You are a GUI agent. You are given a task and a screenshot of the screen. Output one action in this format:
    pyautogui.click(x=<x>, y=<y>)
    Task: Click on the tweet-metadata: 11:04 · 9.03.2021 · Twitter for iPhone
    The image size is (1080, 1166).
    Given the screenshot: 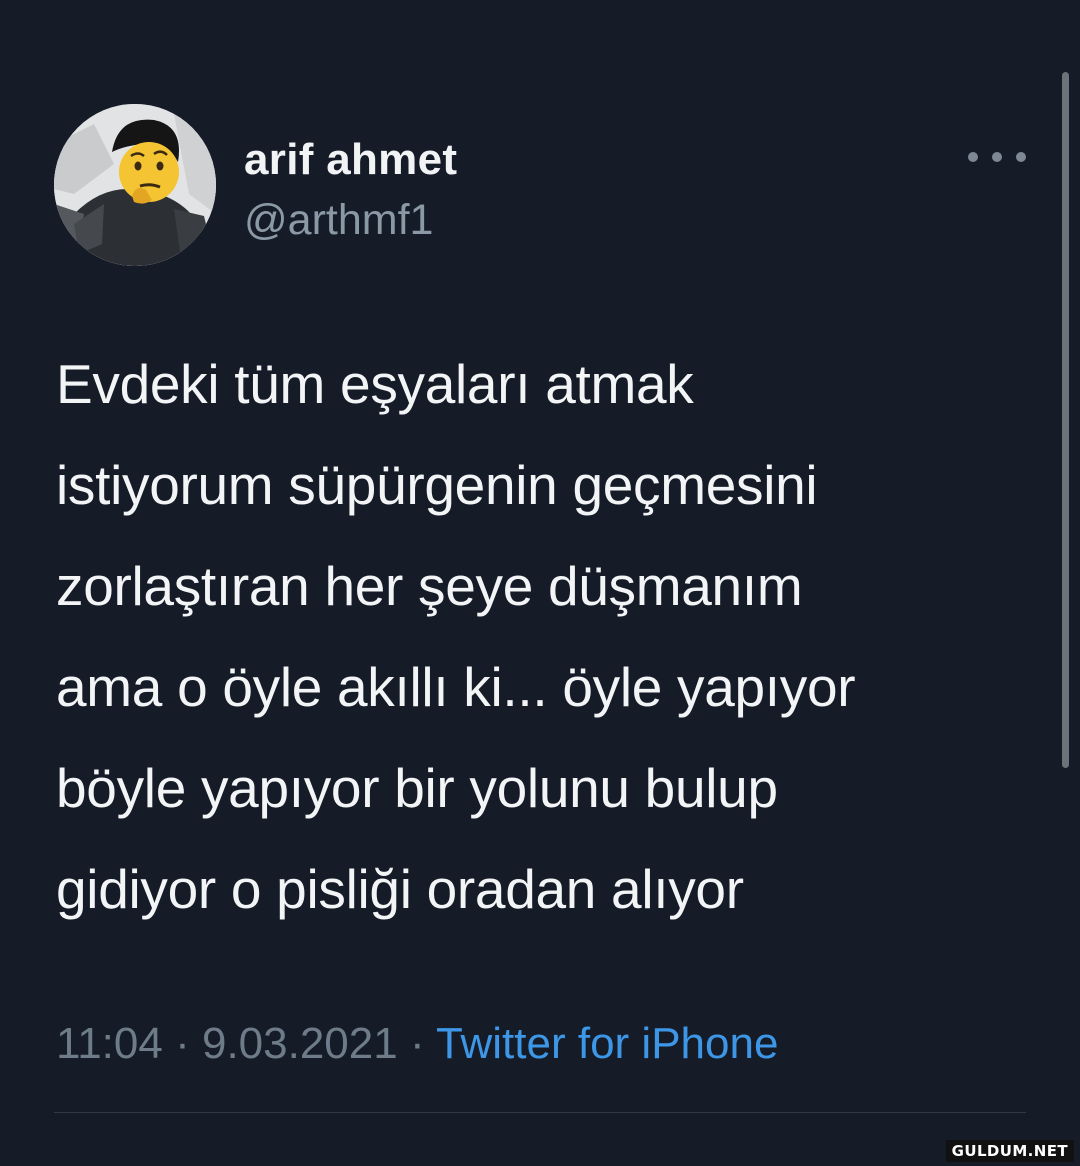 What is the action you would take?
    pyautogui.click(x=417, y=1044)
    